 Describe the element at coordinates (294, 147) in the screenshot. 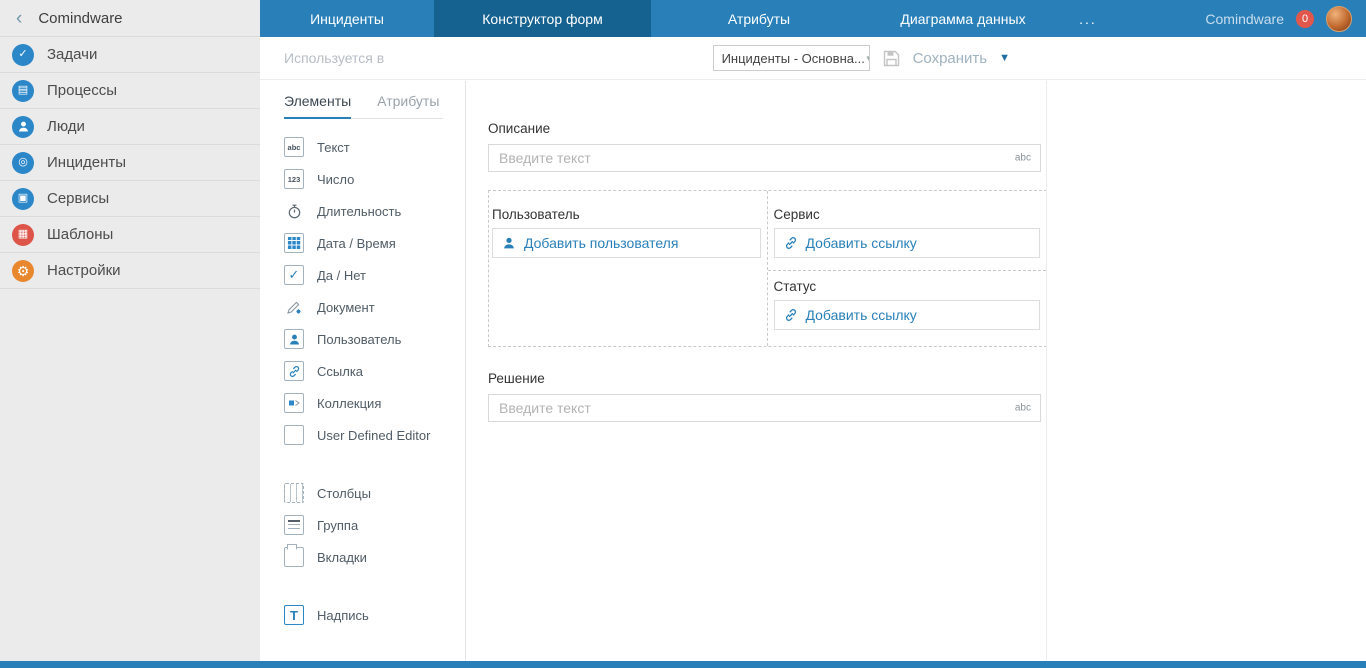

I see `text-abc-icon: abc` at that location.